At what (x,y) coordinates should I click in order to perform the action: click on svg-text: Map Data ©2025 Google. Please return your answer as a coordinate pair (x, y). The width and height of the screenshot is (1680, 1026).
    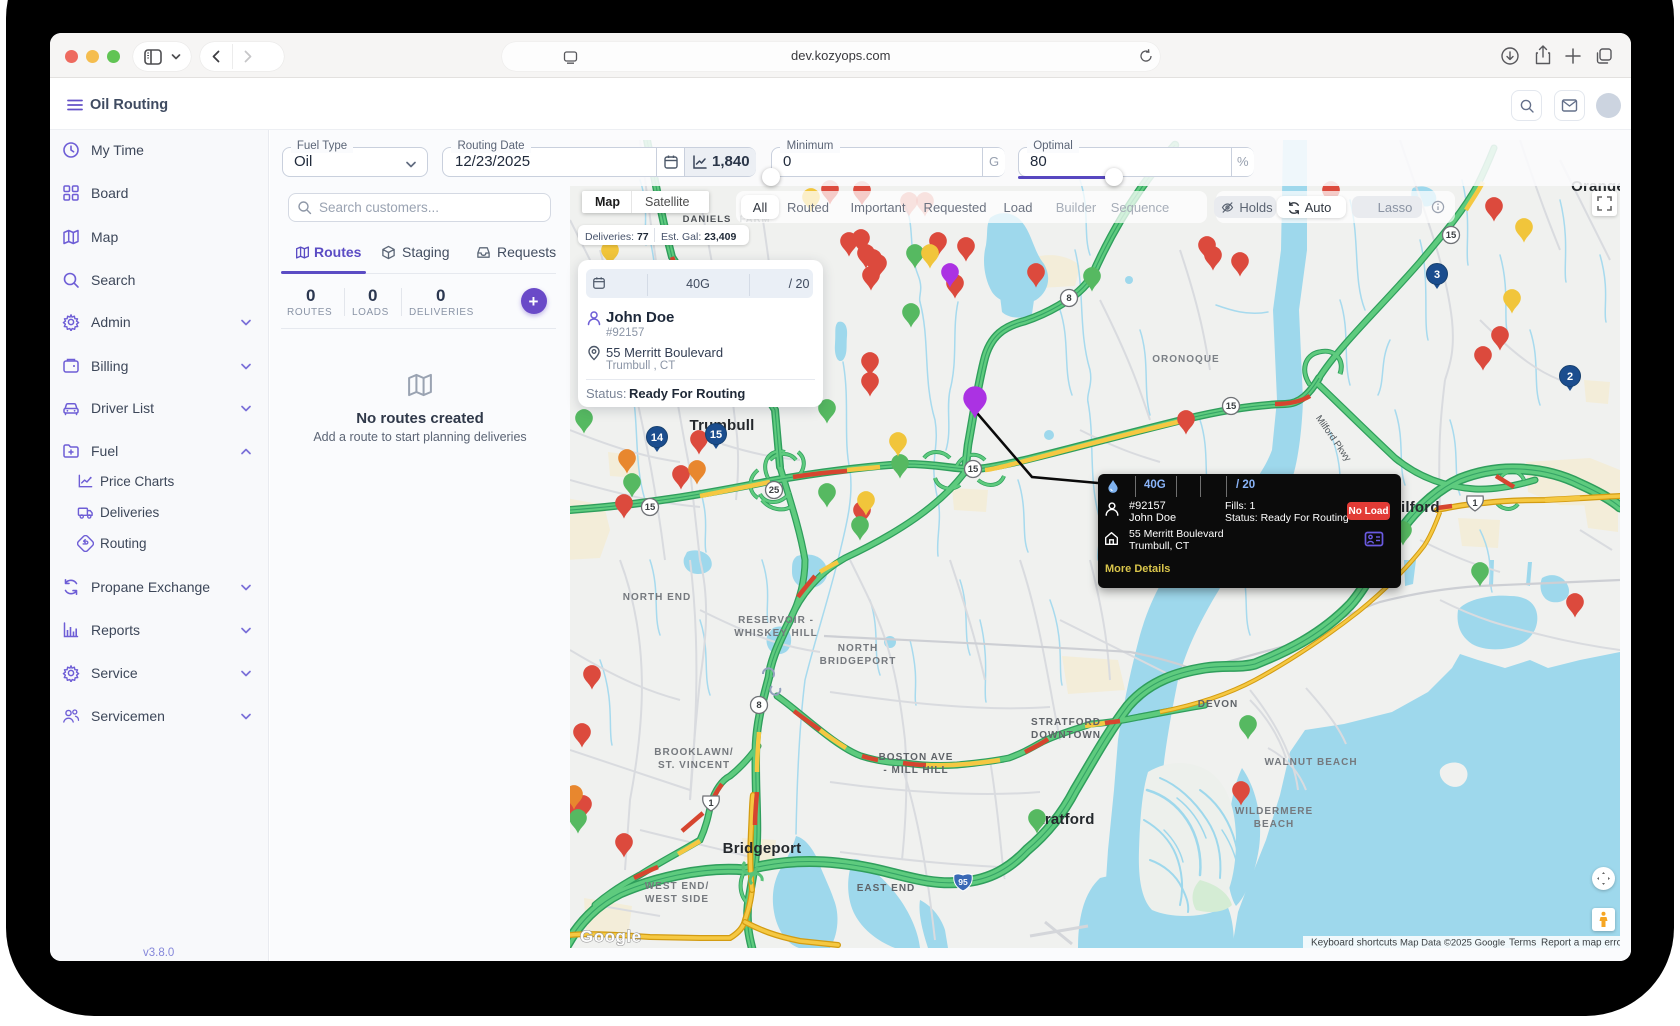
    Looking at the image, I should click on (1452, 943).